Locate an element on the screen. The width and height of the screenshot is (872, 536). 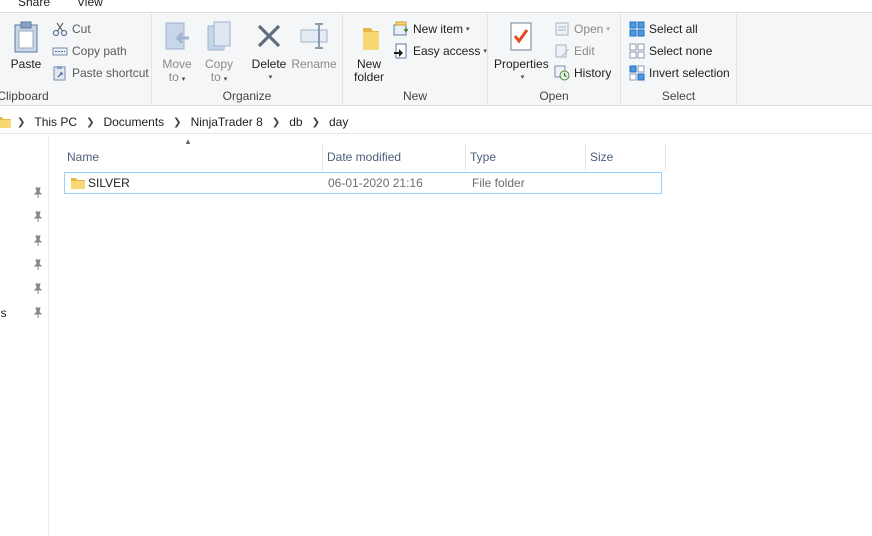
paste-shortcut-button: Paste shortcut is located at coordinates (100, 73).